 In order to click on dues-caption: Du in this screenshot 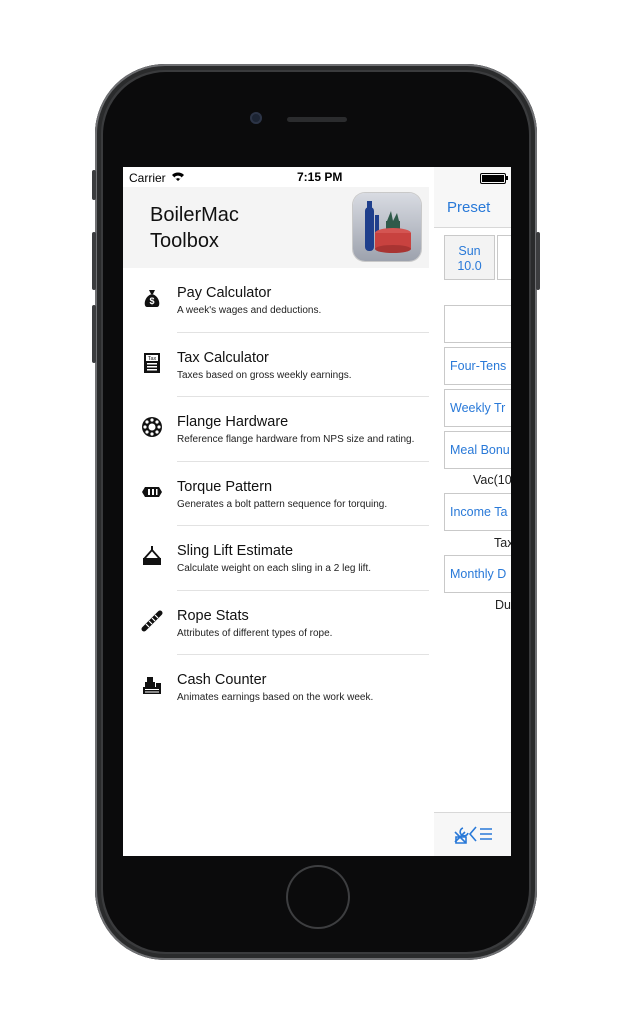, I will do `click(503, 605)`.